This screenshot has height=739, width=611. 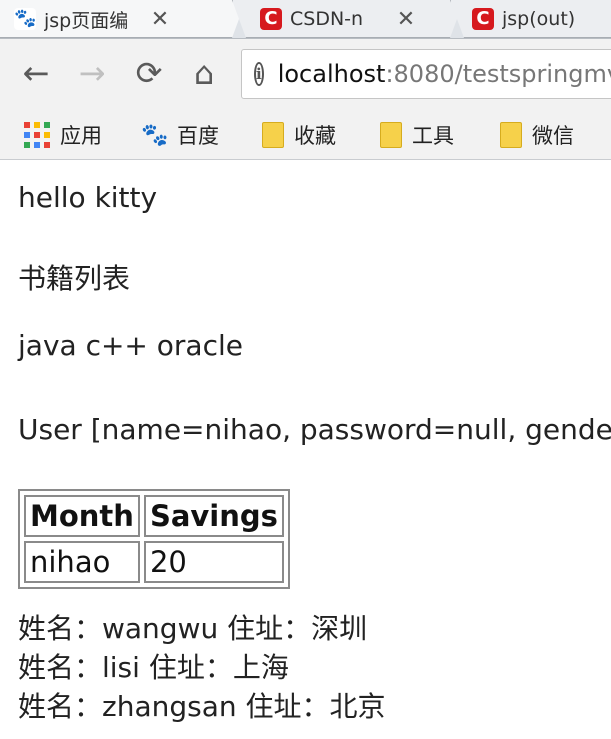 I want to click on column-header-savings: Savings, so click(x=213, y=516).